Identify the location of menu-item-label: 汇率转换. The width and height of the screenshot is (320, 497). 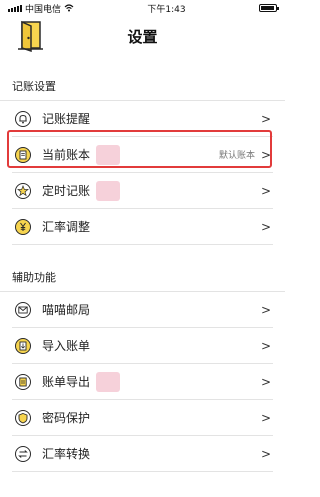
(66, 454).